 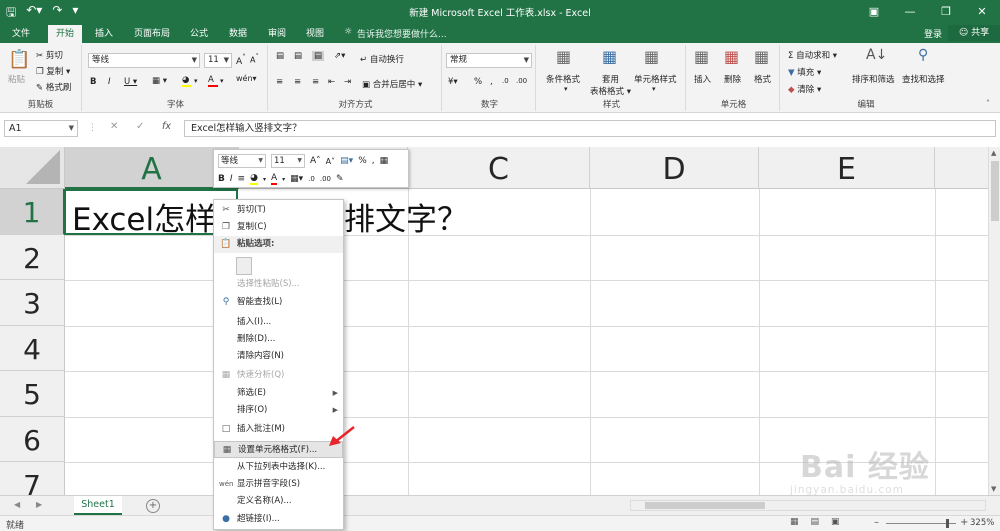 What do you see at coordinates (242, 179) in the screenshot?
I see `mini-center-icon: ≡` at bounding box center [242, 179].